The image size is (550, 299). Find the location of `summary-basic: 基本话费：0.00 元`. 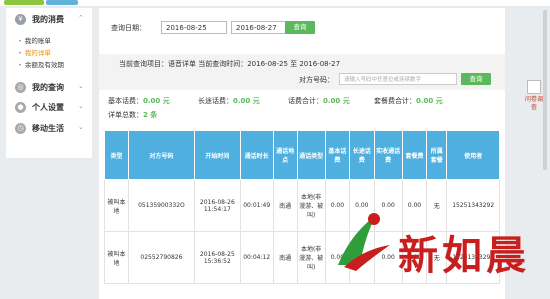

summary-basic: 基本话费：0.00 元 is located at coordinates (139, 101).